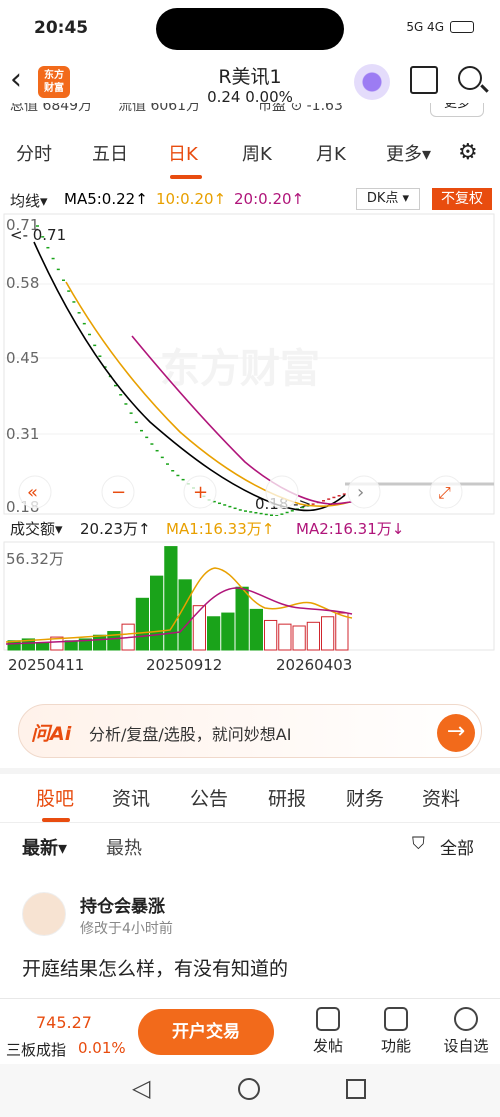  Describe the element at coordinates (425, 27) in the screenshot. I see `signal-icon: 5G 4G` at that location.